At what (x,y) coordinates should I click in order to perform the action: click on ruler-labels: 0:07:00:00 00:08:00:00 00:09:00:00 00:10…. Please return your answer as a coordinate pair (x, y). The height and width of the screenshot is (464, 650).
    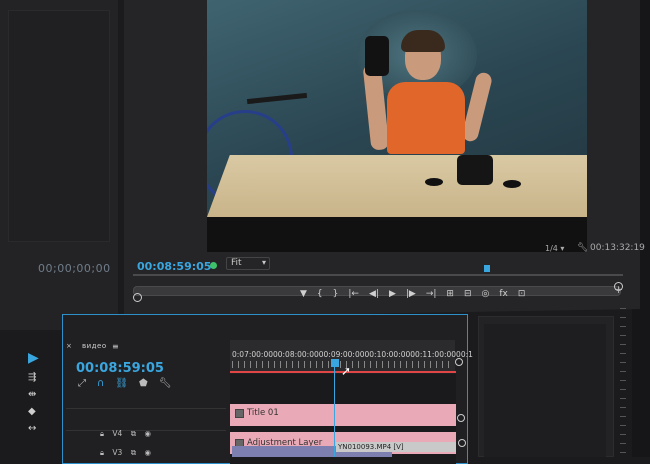
    Looking at the image, I should click on (352, 354).